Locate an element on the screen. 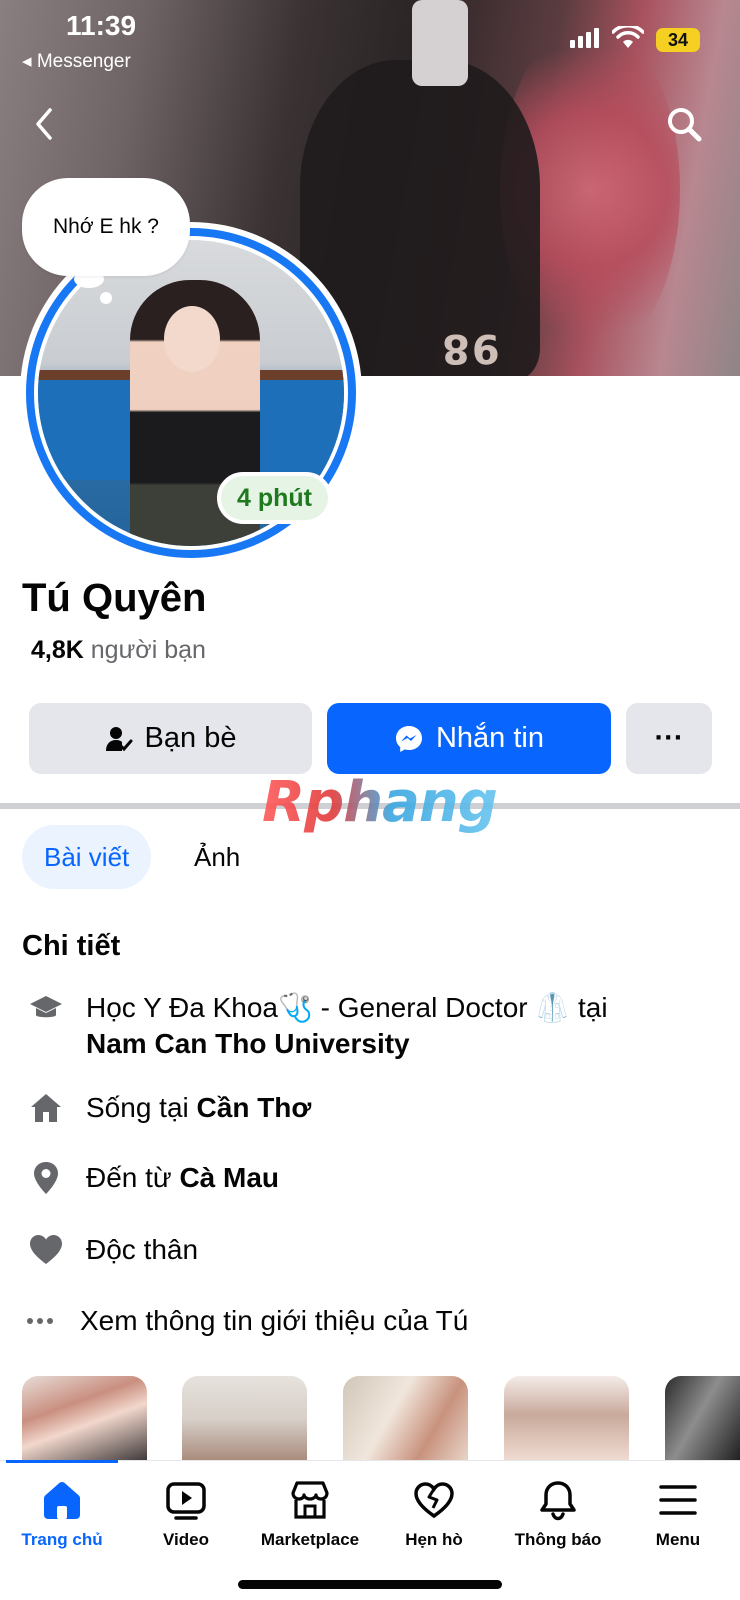 Image resolution: width=740 pixels, height=1600 pixels. home-icon is located at coordinates (62, 1500).